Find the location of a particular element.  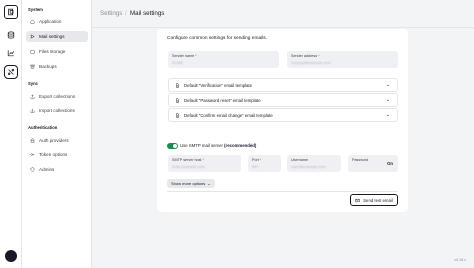

smtp-host-input: smtp.example.com is located at coordinates (204, 166).